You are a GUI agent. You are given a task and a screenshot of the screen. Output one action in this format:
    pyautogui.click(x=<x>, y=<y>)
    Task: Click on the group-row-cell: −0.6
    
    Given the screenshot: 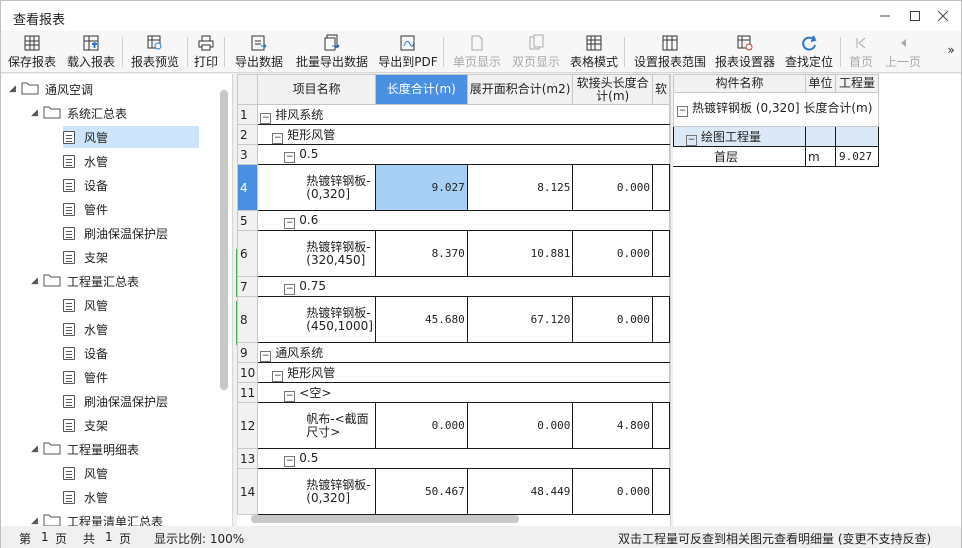 What is the action you would take?
    pyautogui.click(x=463, y=220)
    